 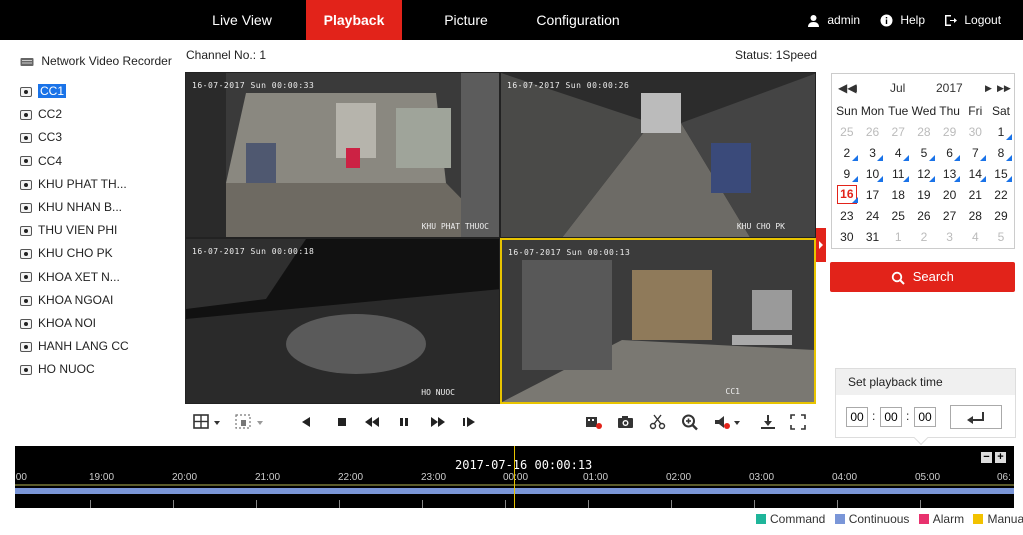 I want to click on calendar-day: 8, so click(x=1001, y=152).